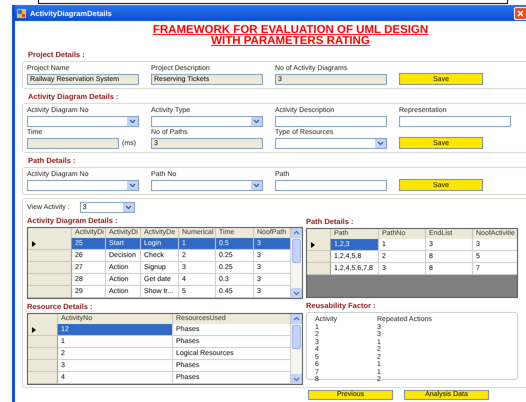  What do you see at coordinates (21, 13) in the screenshot?
I see `app-icon` at bounding box center [21, 13].